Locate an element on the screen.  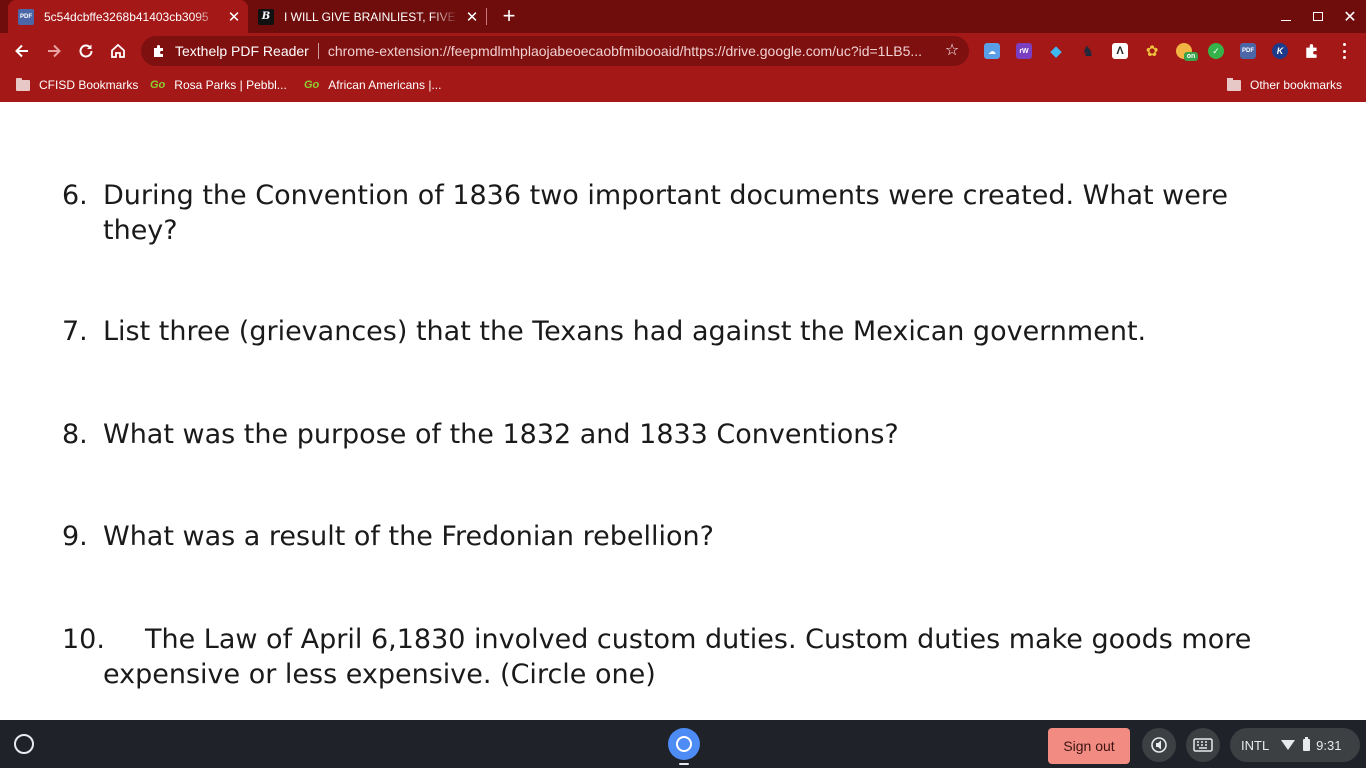
on-badge: on is located at coordinates (1191, 56).